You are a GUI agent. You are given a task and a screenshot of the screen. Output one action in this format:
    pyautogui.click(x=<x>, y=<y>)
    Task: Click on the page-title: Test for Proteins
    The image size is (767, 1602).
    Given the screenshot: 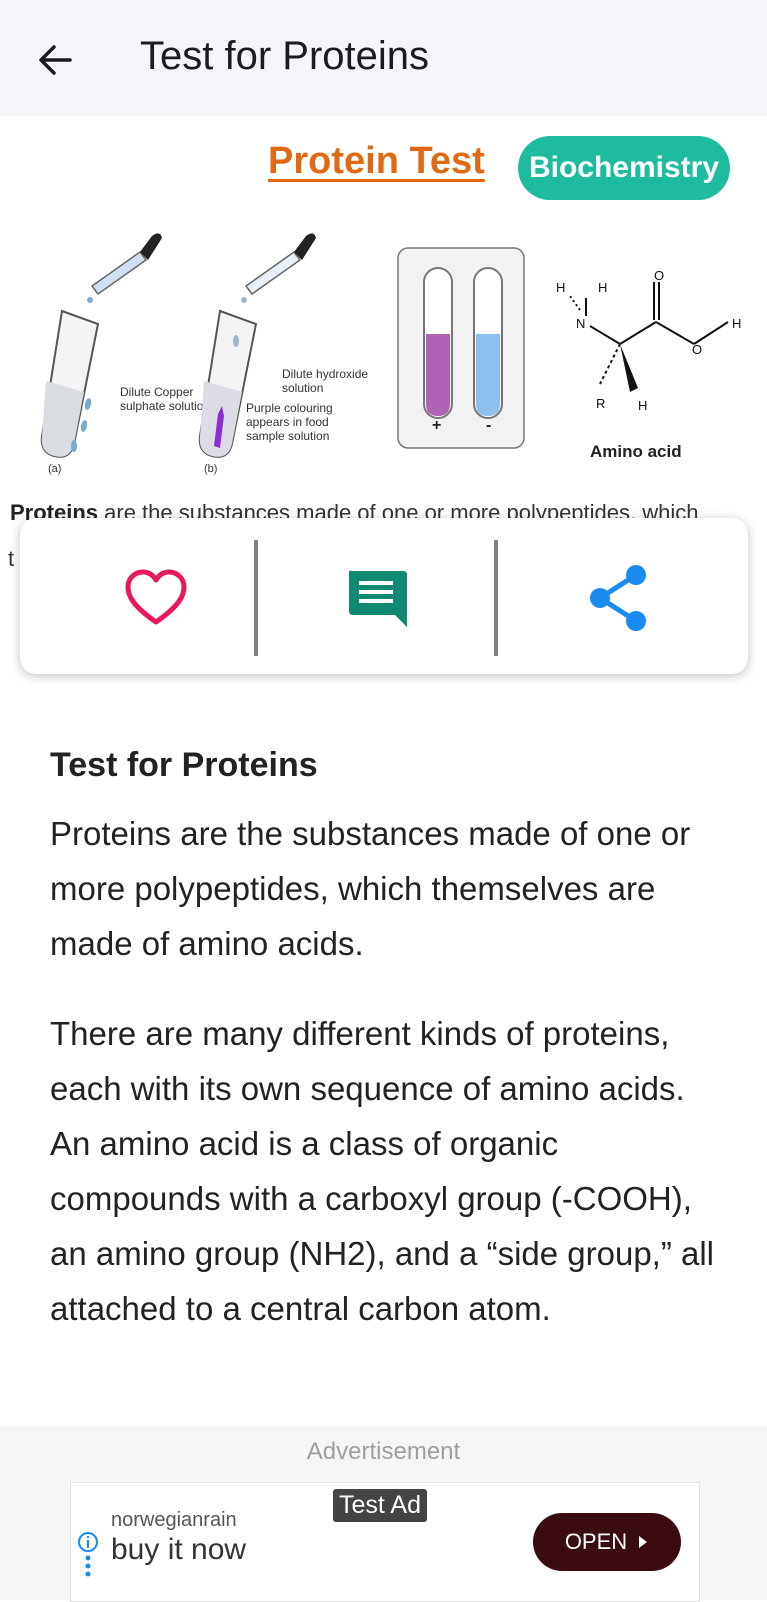 What is the action you would take?
    pyautogui.click(x=285, y=56)
    